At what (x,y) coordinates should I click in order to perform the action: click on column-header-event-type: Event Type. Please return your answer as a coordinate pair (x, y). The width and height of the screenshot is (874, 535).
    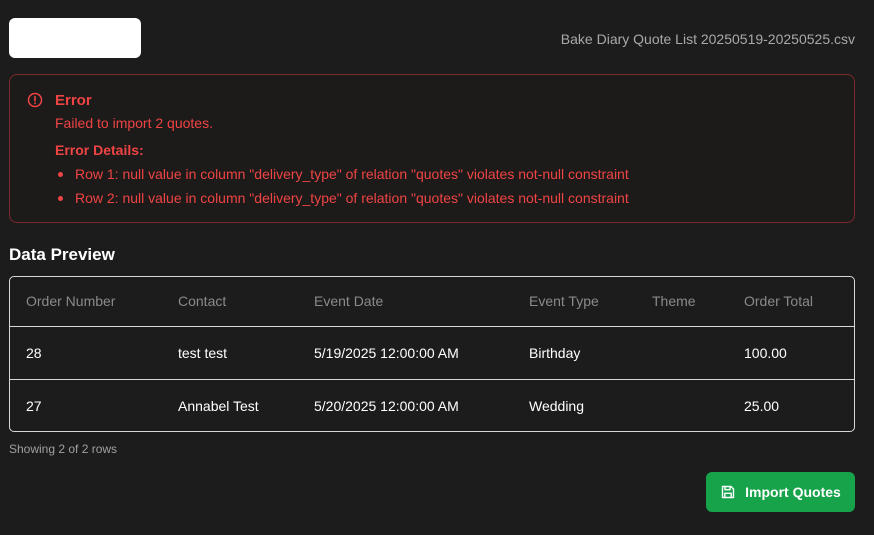
    Looking at the image, I should click on (590, 302).